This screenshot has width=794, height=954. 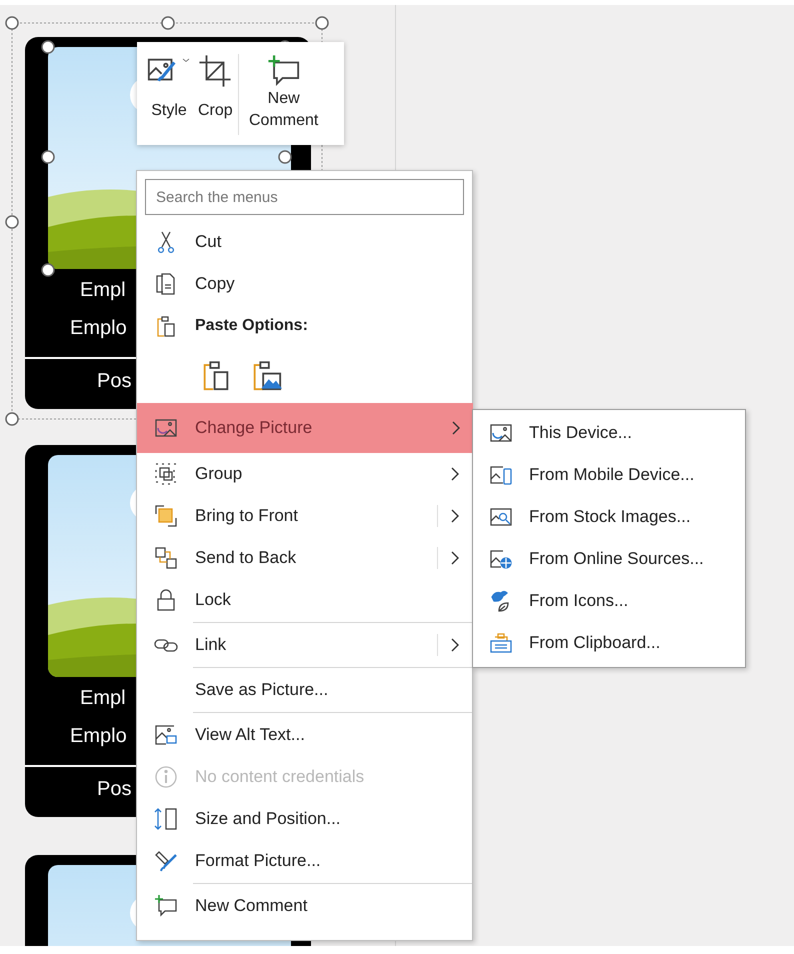 I want to click on menu-heading: Paste Options:, so click(x=251, y=326).